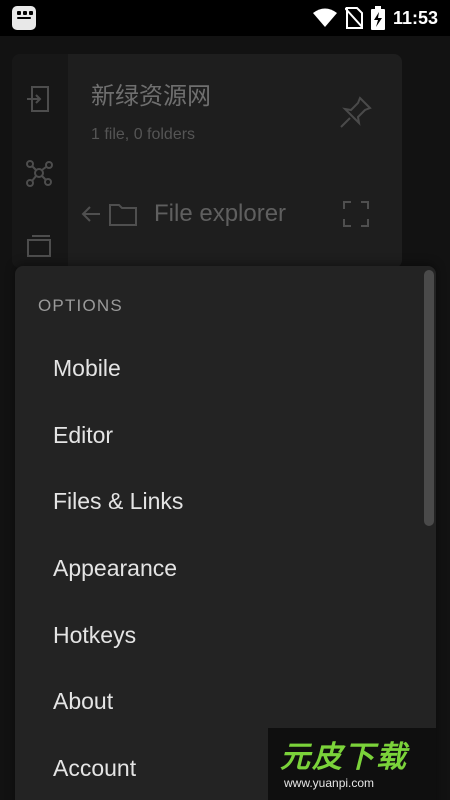 The width and height of the screenshot is (450, 800). What do you see at coordinates (429, 398) in the screenshot?
I see `scrollbar` at bounding box center [429, 398].